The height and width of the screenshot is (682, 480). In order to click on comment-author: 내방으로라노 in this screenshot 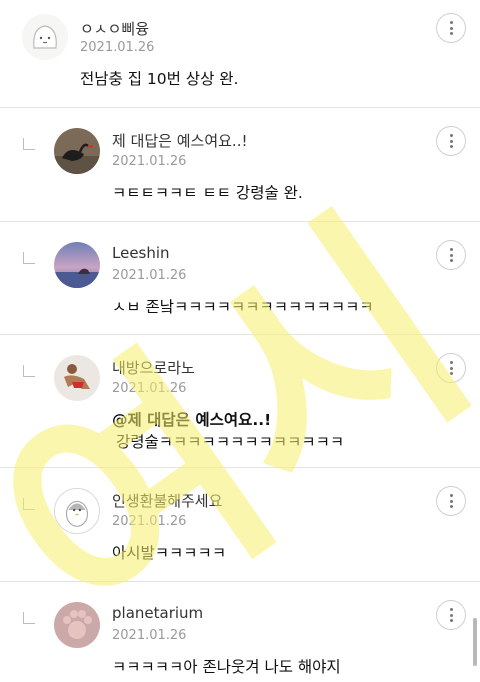, I will do `click(153, 367)`.